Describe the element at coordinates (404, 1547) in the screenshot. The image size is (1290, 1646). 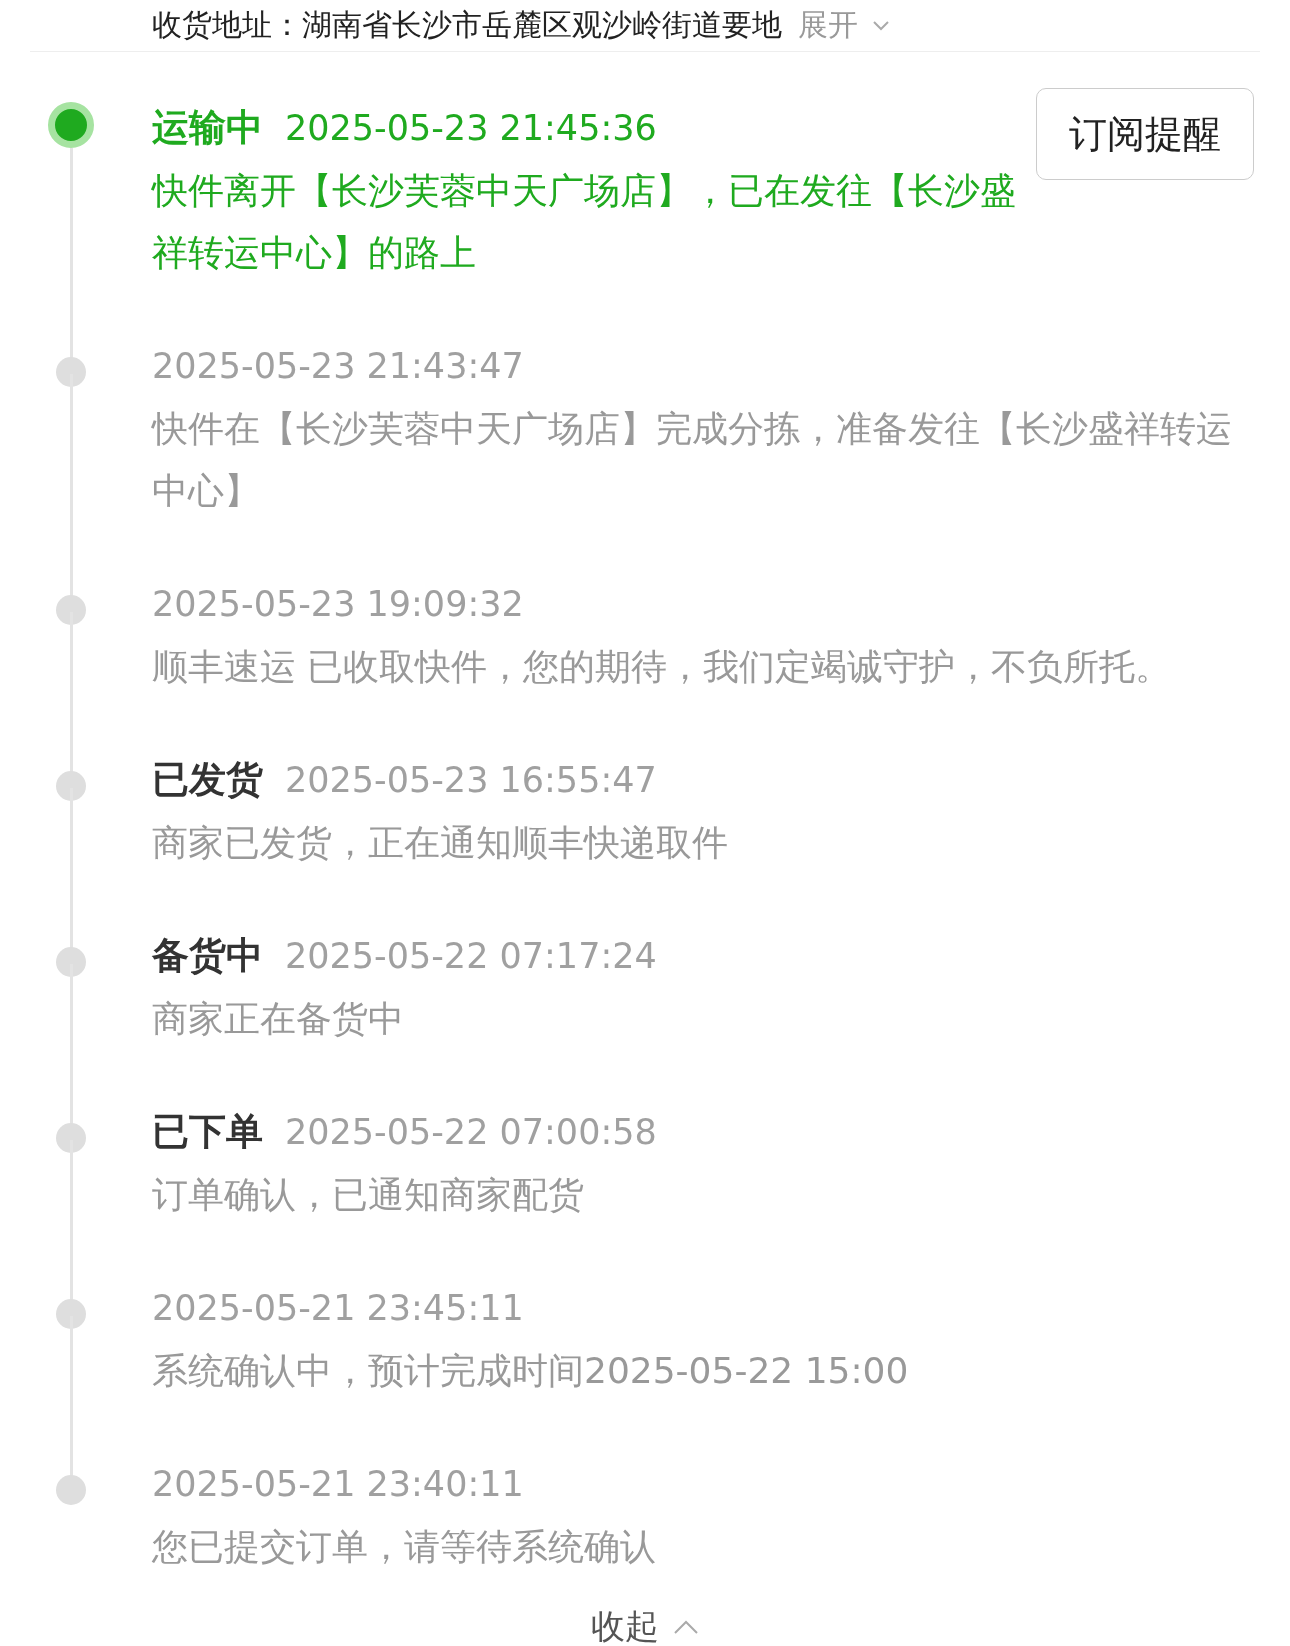
I see `event-description: 您已提交订单，请等待系统确认` at that location.